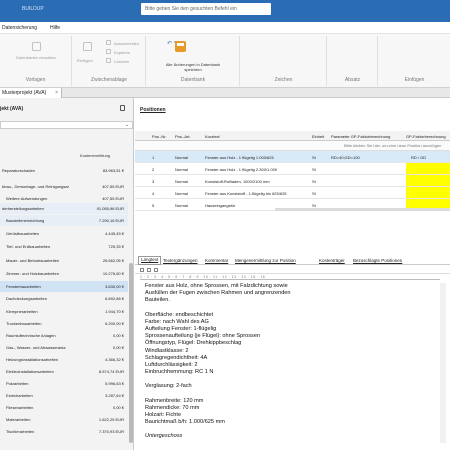 The width and height of the screenshot is (450, 450). What do you see at coordinates (377, 260) in the screenshot?
I see `tab-bezuschlagte-positionen: Bezuschlagte Positionen` at bounding box center [377, 260].